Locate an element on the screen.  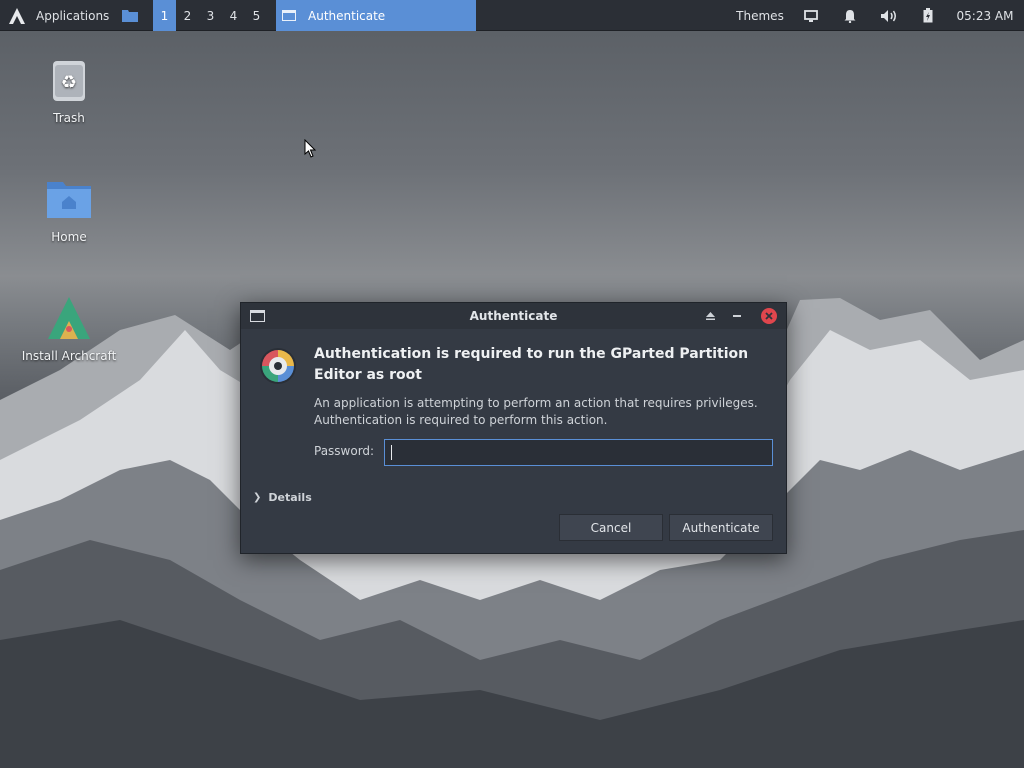
battery-icon is located at coordinates (928, 15).